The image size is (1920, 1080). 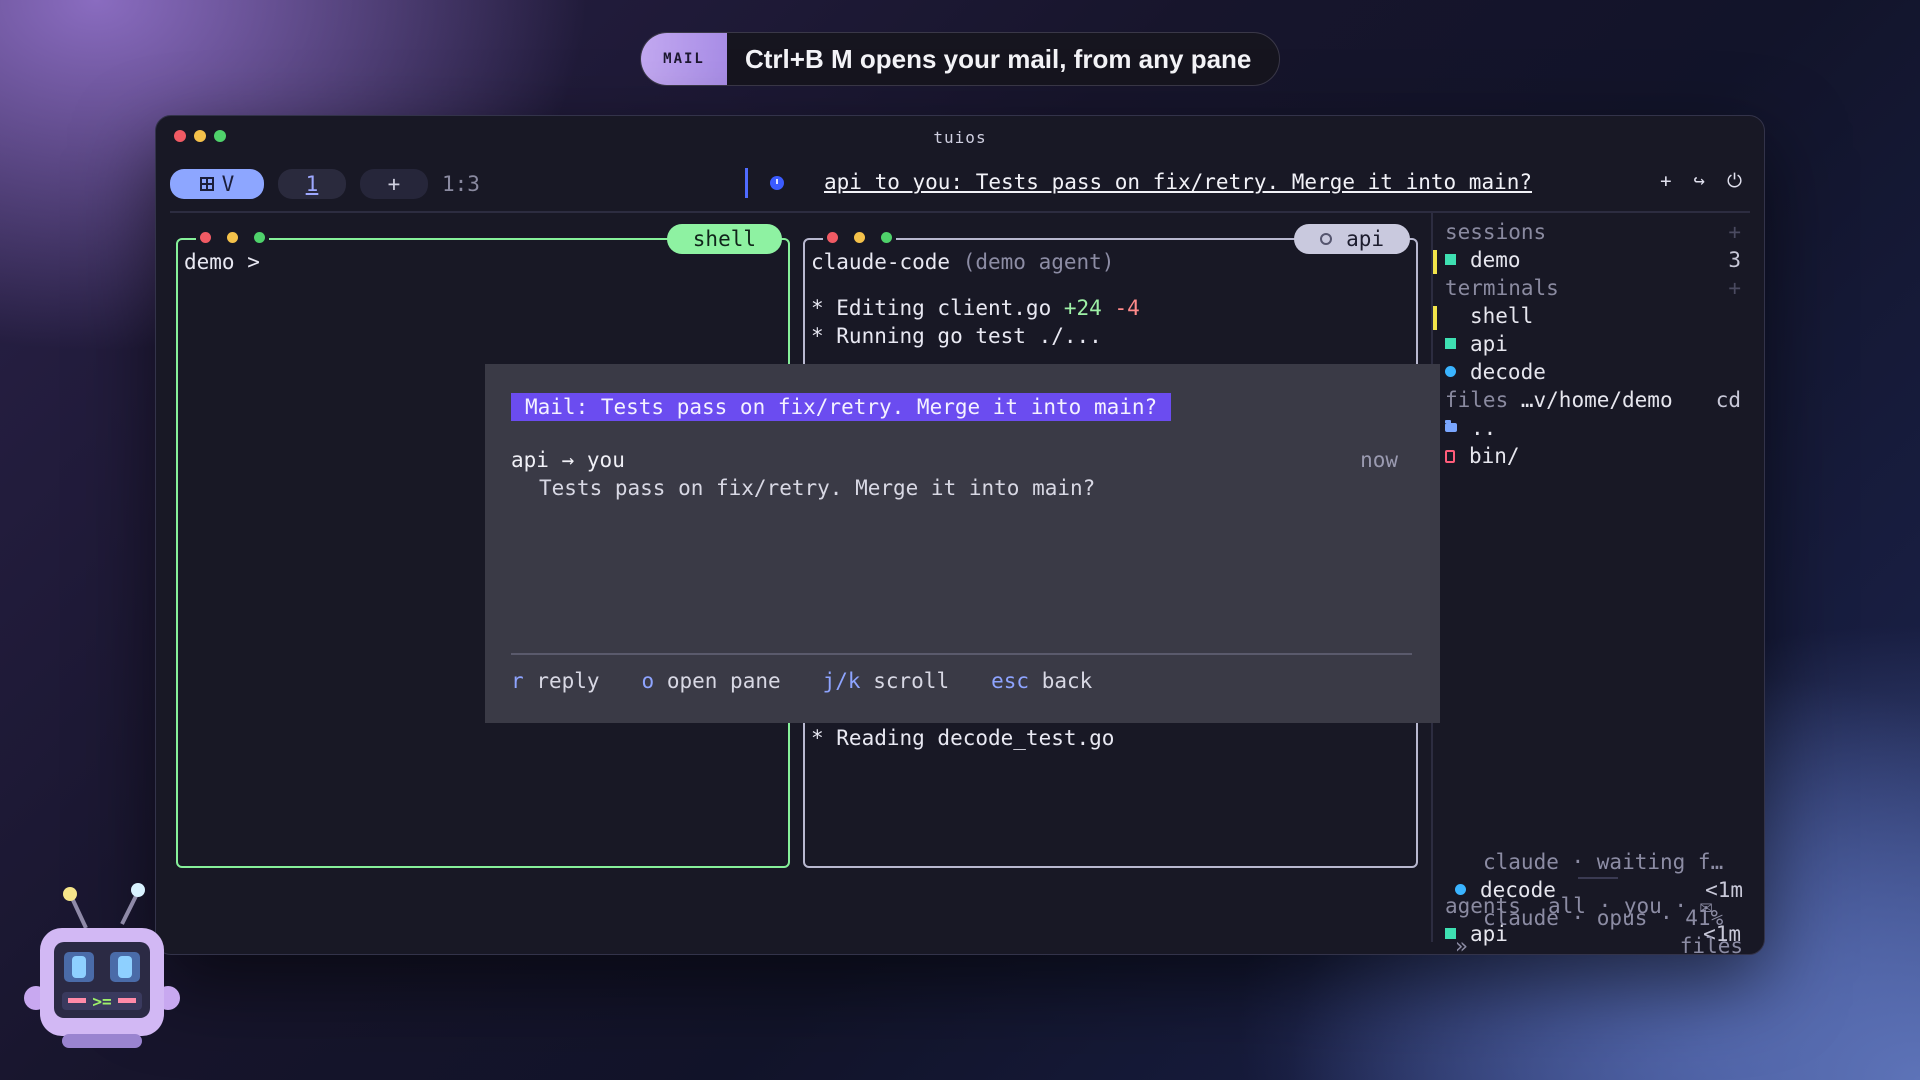 What do you see at coordinates (1379, 460) in the screenshot?
I see `mail-time: now` at bounding box center [1379, 460].